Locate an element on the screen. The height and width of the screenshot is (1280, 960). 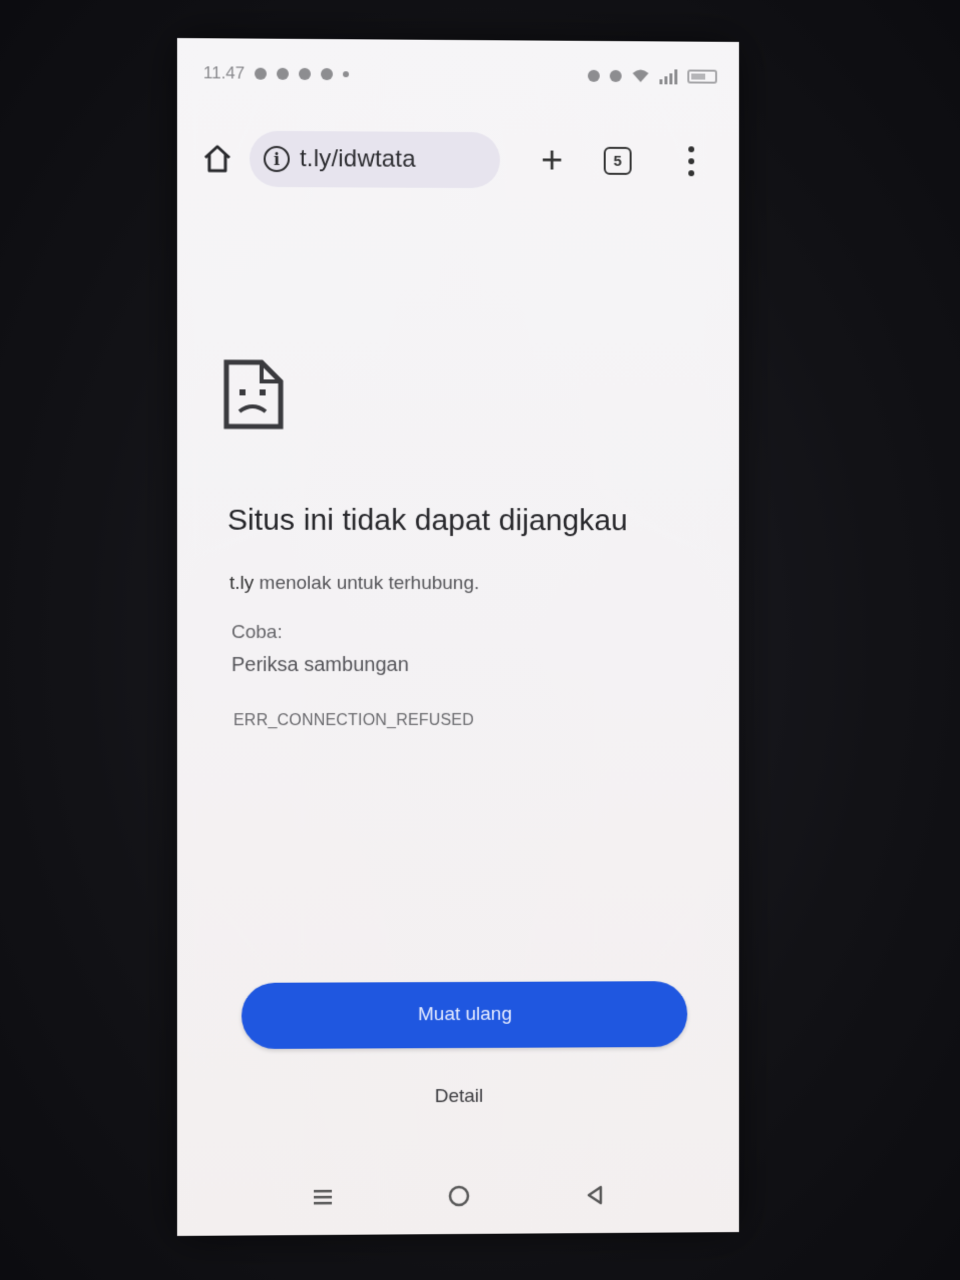
url-text: t.ly/idwtata is located at coordinates (357, 159).